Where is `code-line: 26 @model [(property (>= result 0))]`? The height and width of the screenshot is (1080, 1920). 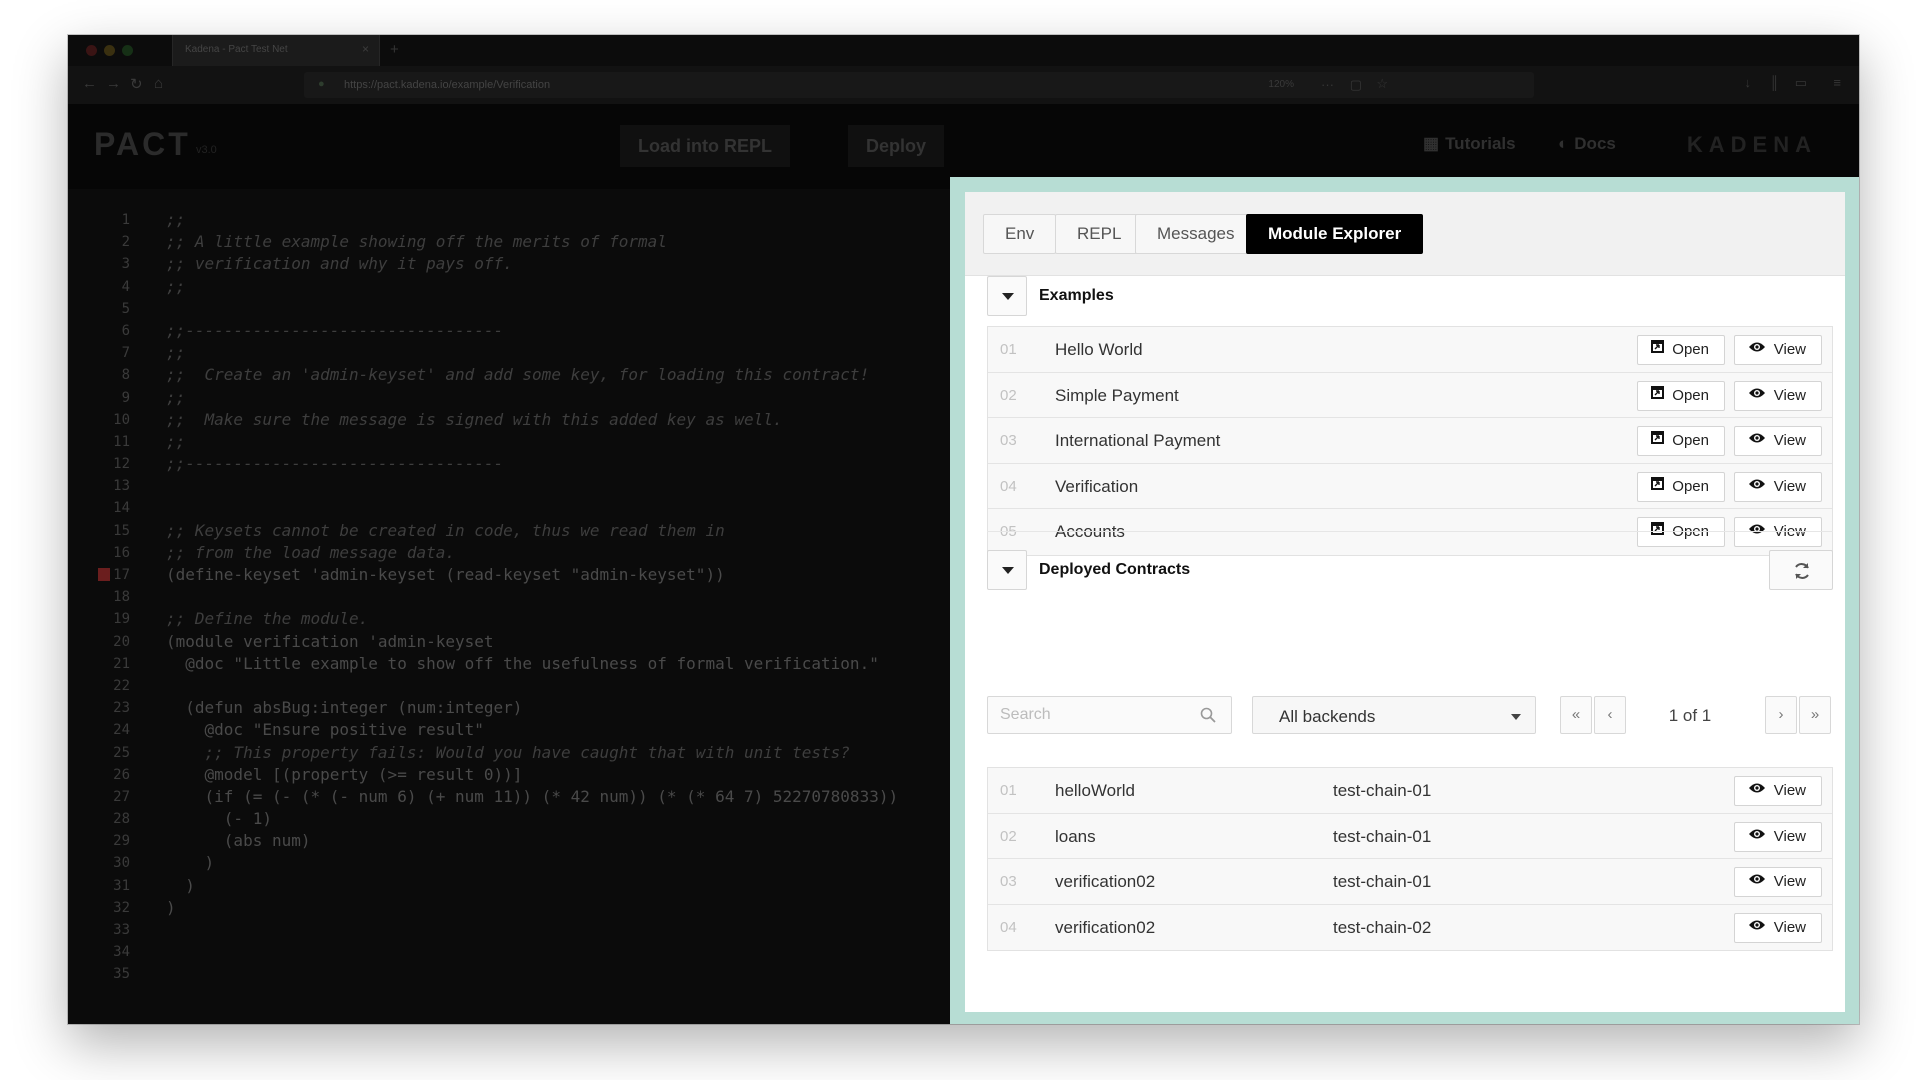 code-line: 26 @model [(property (>= result 0))] is located at coordinates (509, 775).